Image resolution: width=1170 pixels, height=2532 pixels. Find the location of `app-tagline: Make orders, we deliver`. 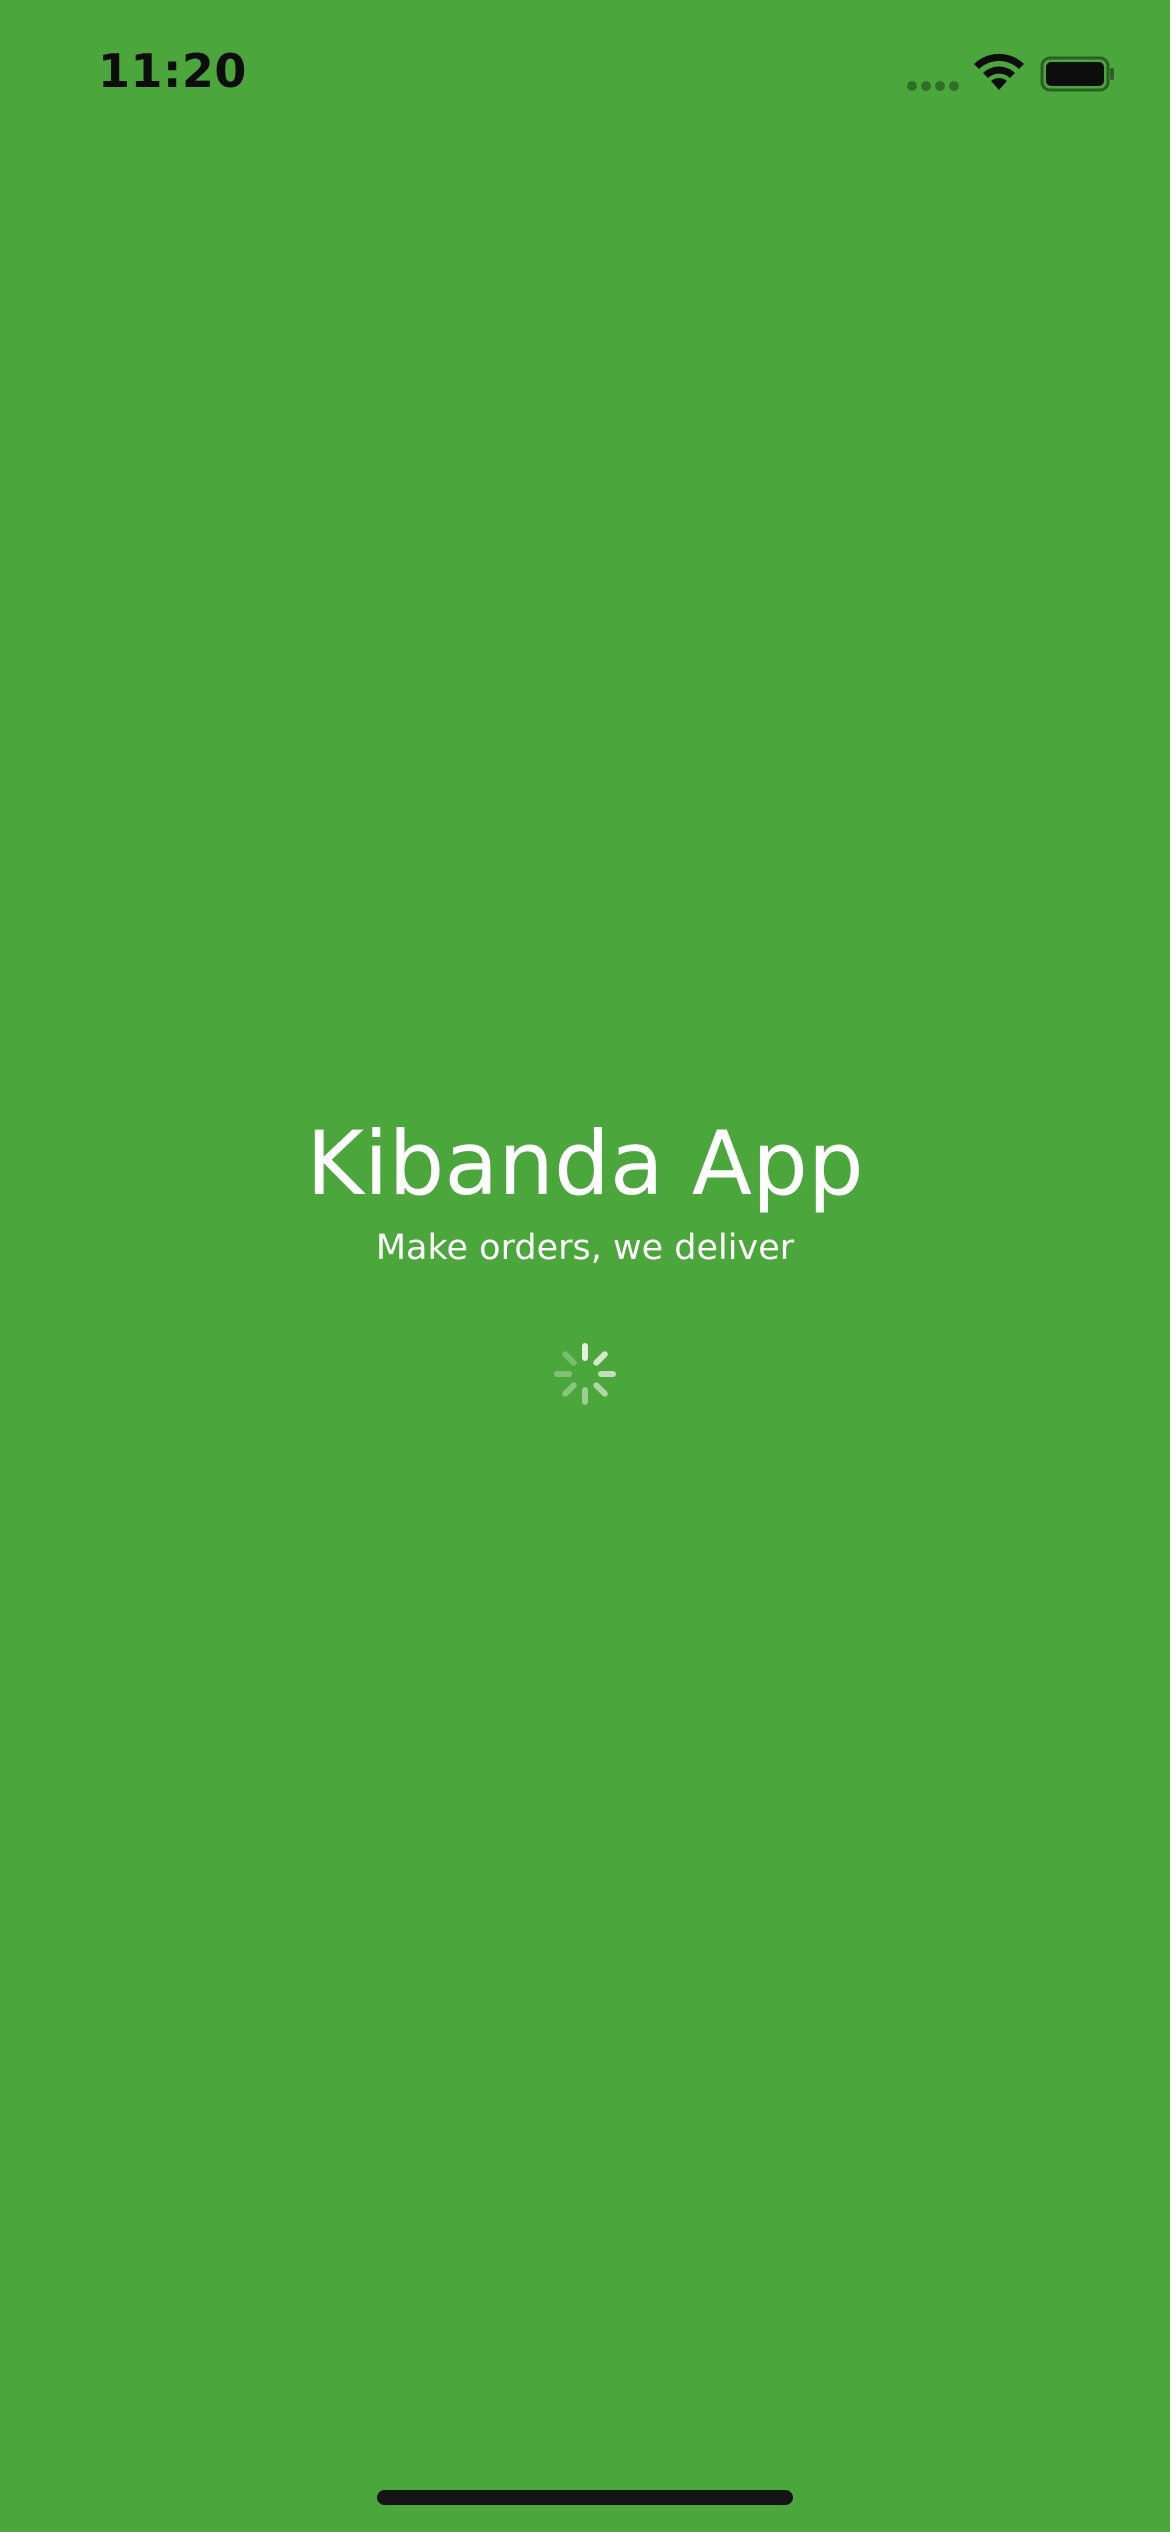

app-tagline: Make orders, we deliver is located at coordinates (585, 1248).